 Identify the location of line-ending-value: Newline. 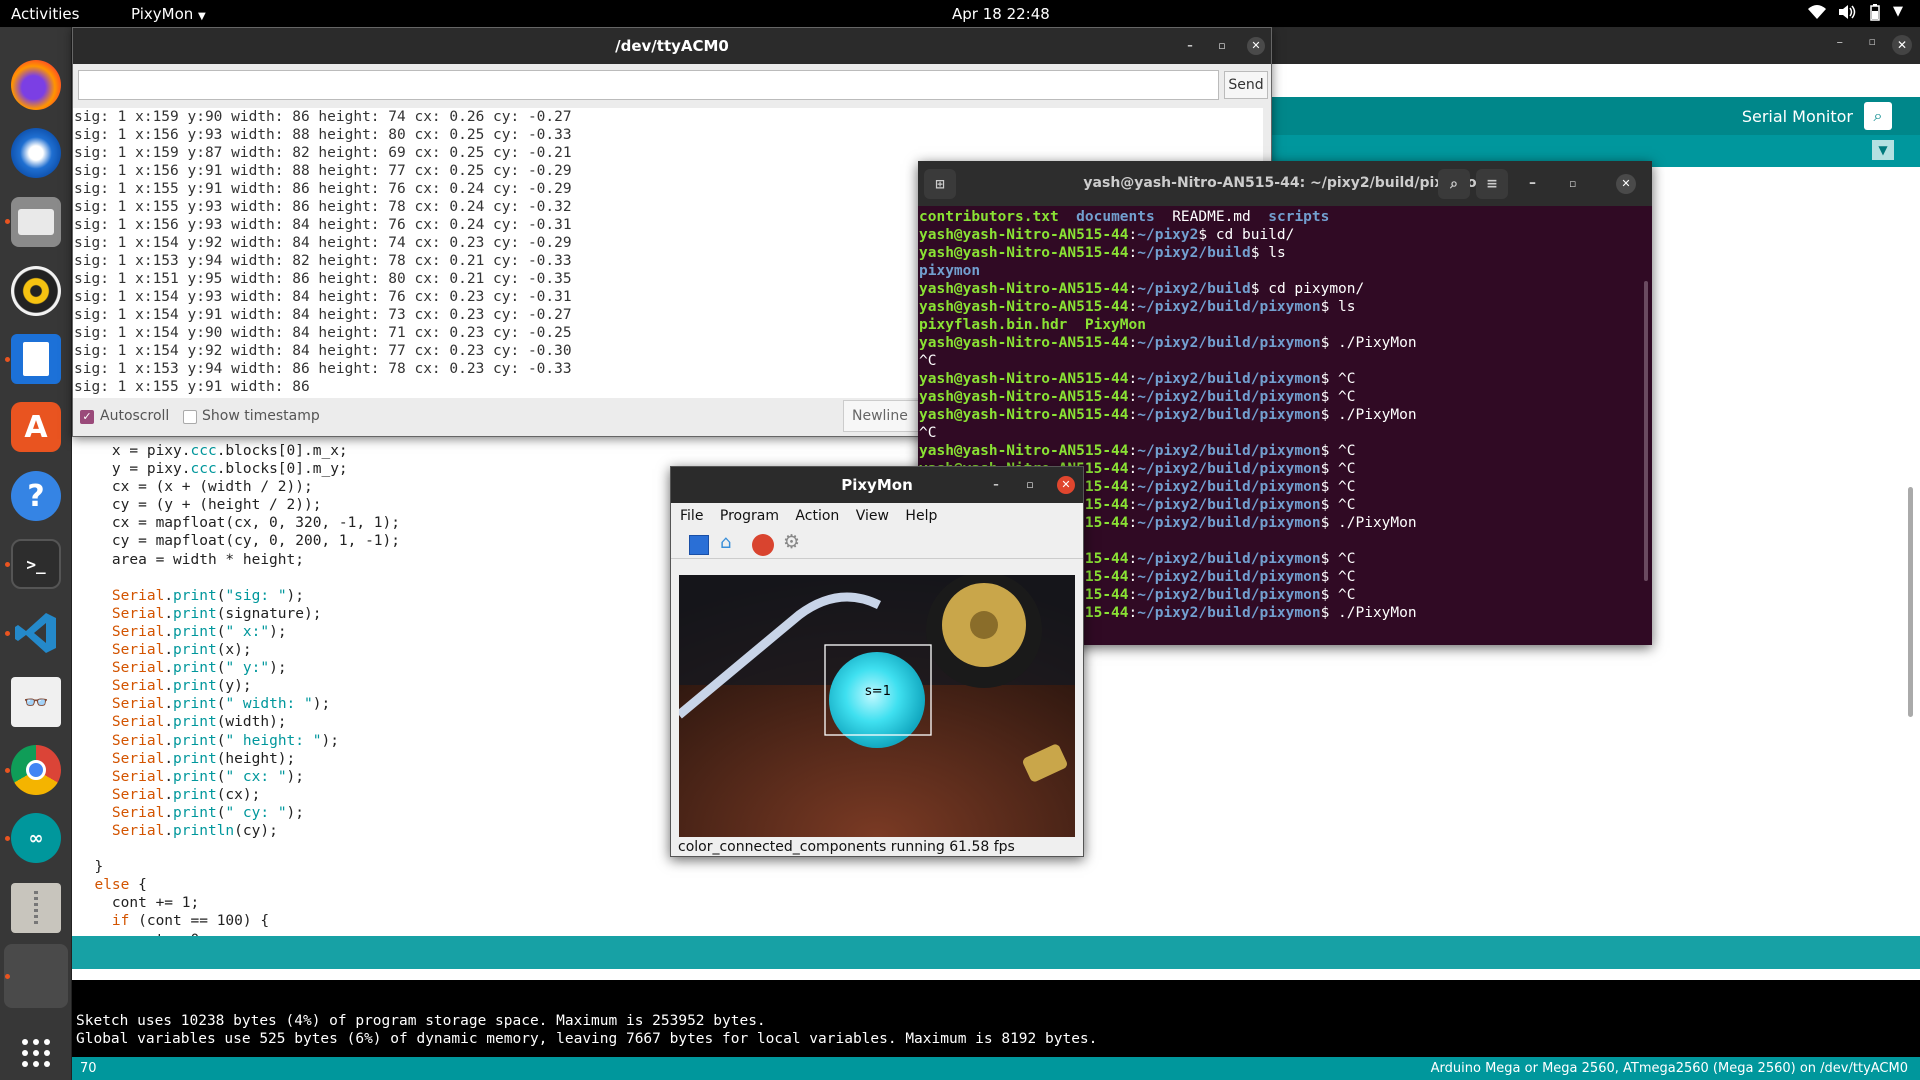
(880, 416).